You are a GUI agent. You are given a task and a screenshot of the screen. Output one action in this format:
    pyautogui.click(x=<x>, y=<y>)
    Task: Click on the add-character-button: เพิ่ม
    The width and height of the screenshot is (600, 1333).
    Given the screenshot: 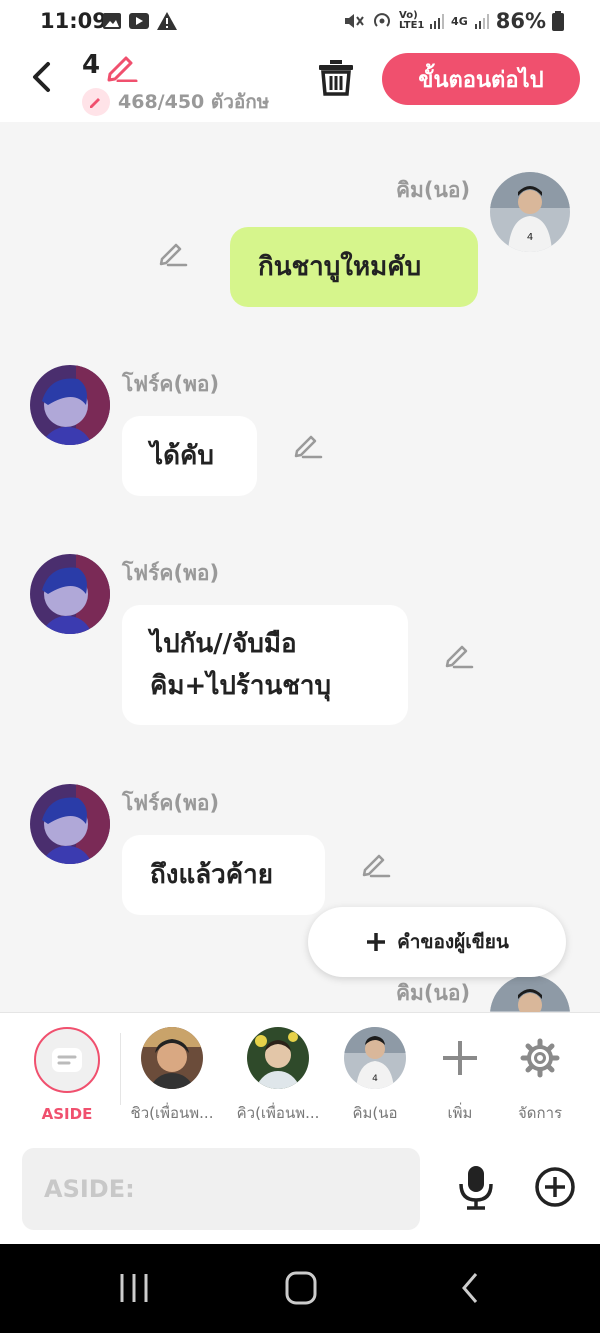 What is the action you would take?
    pyautogui.click(x=460, y=1076)
    